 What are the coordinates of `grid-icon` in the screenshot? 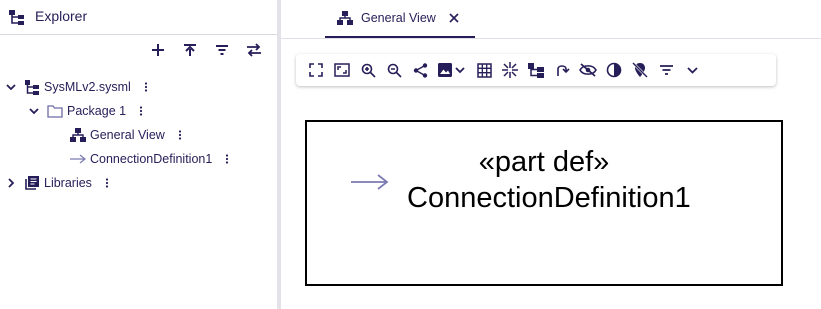 It's located at (484, 70).